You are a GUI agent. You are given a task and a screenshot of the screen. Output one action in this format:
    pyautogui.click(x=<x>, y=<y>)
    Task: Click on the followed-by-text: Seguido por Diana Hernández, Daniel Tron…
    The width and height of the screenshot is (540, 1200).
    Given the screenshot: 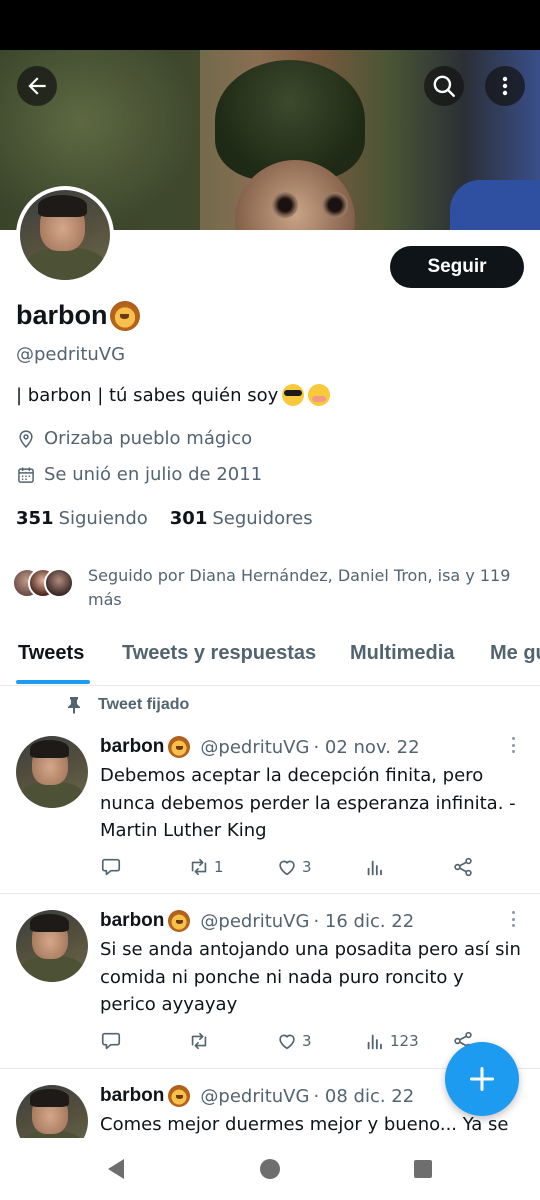 What is the action you would take?
    pyautogui.click(x=299, y=587)
    